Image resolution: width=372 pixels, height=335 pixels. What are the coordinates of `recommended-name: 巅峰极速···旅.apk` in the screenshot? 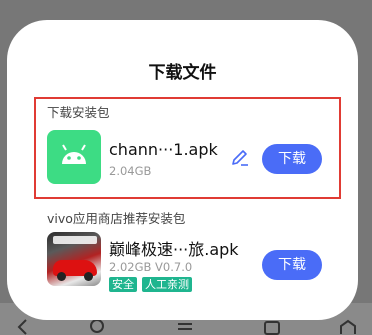 It's located at (174, 249).